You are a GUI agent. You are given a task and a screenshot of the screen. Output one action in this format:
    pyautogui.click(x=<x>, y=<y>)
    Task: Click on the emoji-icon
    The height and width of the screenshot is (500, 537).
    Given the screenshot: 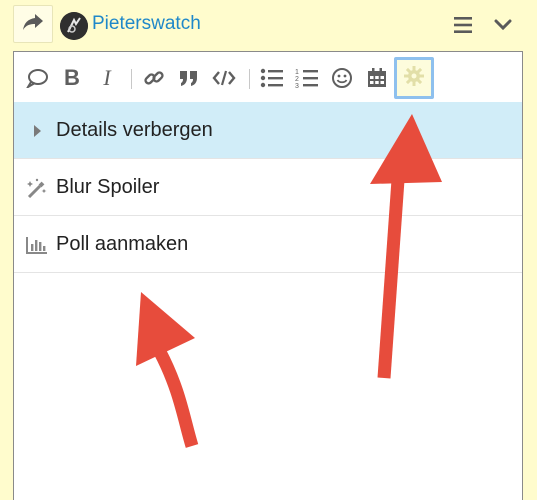 What is the action you would take?
    pyautogui.click(x=342, y=78)
    